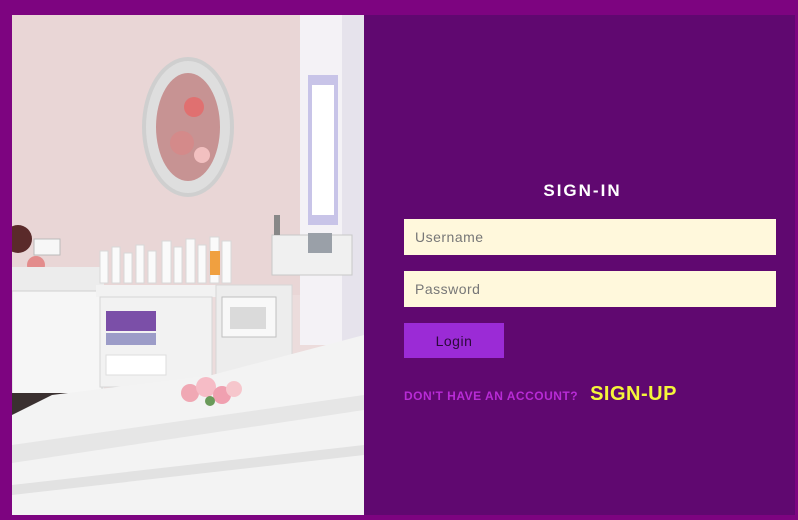 This screenshot has width=798, height=520. I want to click on signup-row: DON'T HAVE AN ACCOUNT? SIGN-UP, so click(540, 394).